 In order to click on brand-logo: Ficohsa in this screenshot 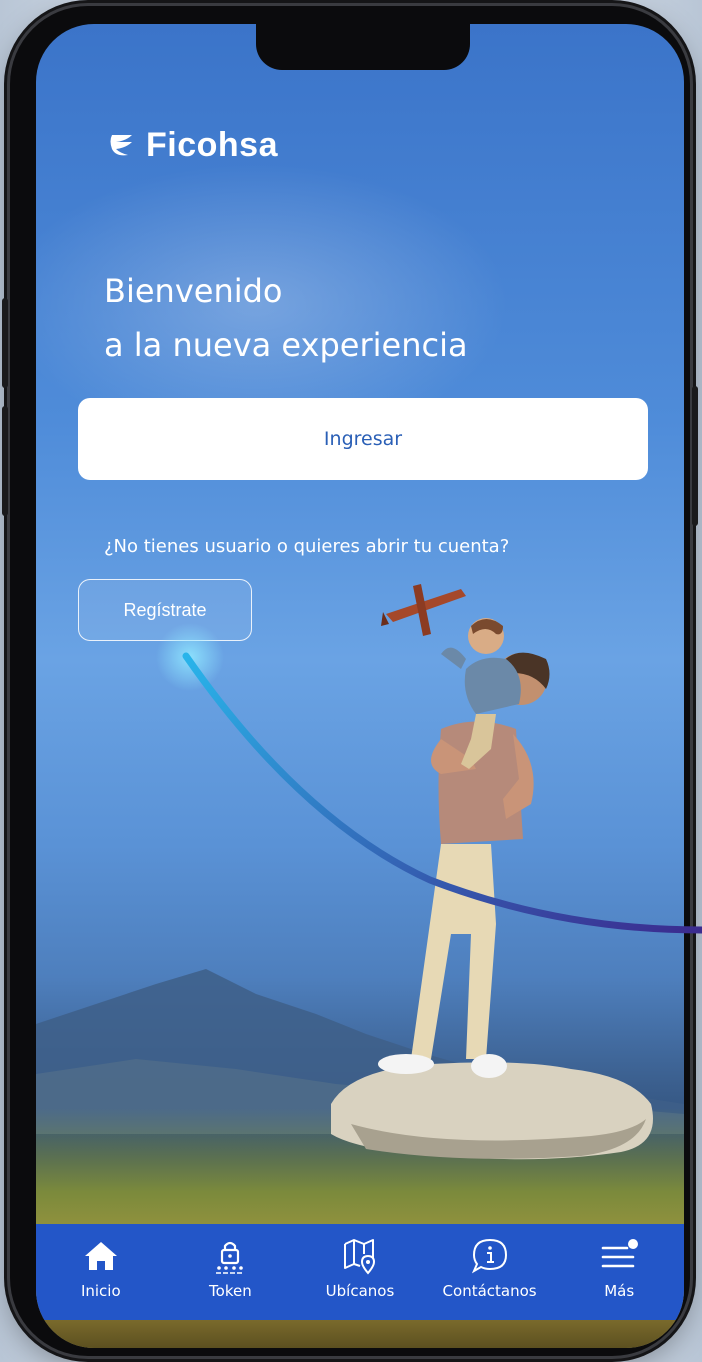, I will do `click(192, 145)`.